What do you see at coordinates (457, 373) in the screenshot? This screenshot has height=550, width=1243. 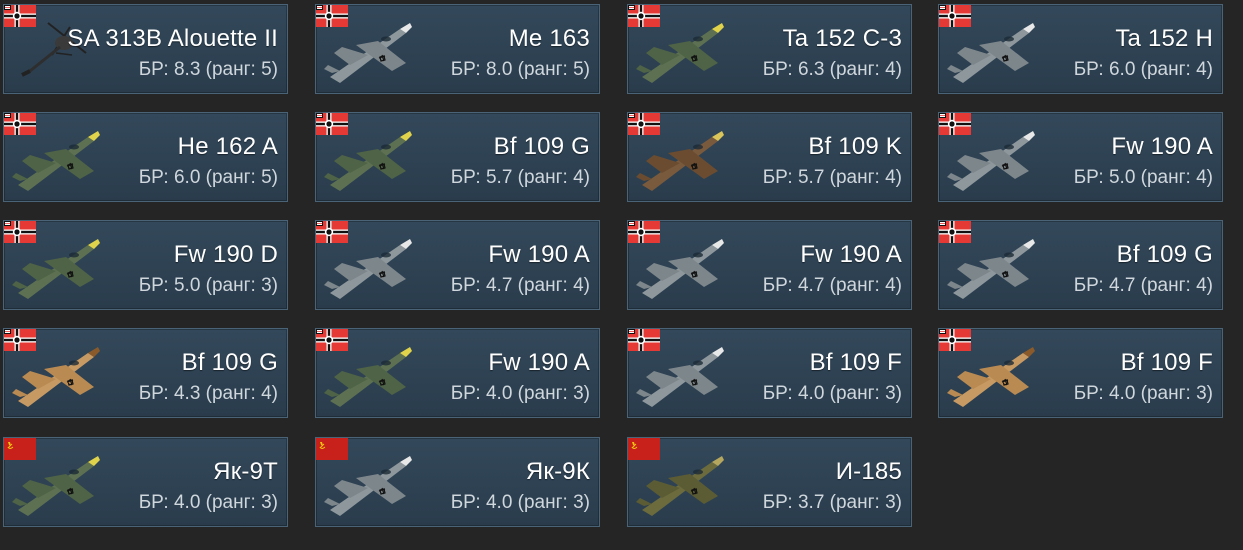 I see `vehicle-card: Fw 190 A БР: 4.0 (ранг: 3)` at bounding box center [457, 373].